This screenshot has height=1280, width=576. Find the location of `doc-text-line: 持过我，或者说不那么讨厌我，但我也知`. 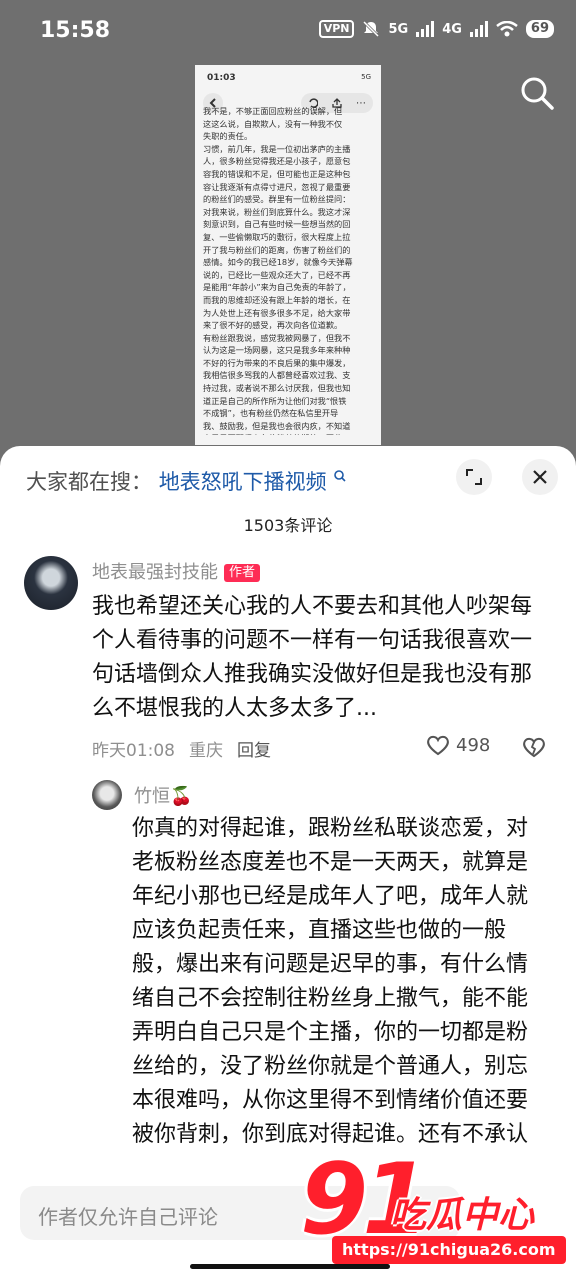

doc-text-line: 持过我，或者说不那么讨厌我，但我也知 is located at coordinates (277, 388).